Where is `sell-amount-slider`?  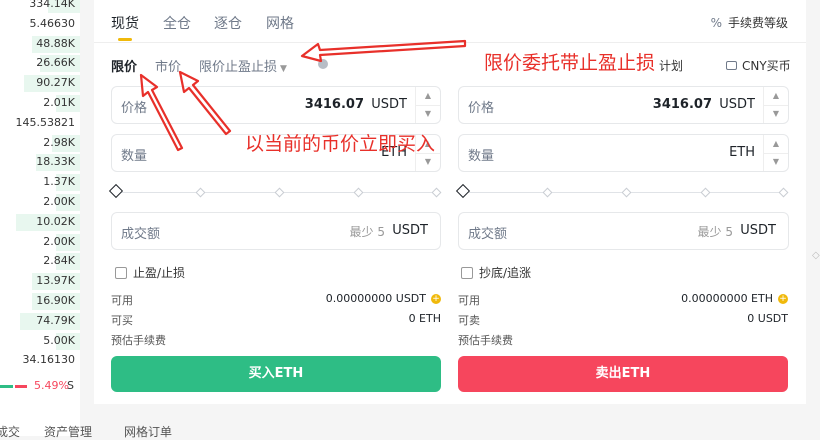 sell-amount-slider is located at coordinates (622, 191).